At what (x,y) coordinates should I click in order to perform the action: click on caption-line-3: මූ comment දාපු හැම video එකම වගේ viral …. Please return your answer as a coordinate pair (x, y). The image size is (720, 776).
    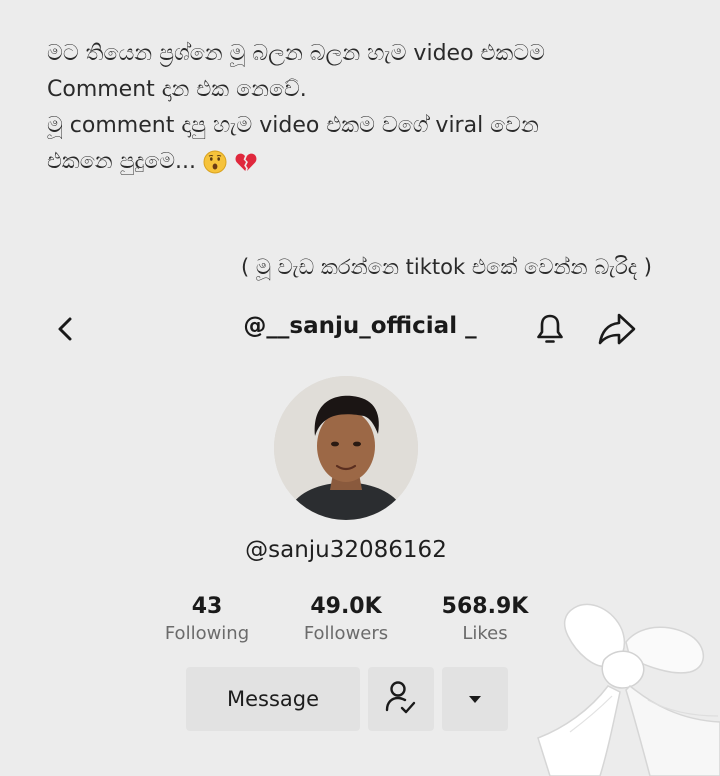
    Looking at the image, I should click on (293, 125).